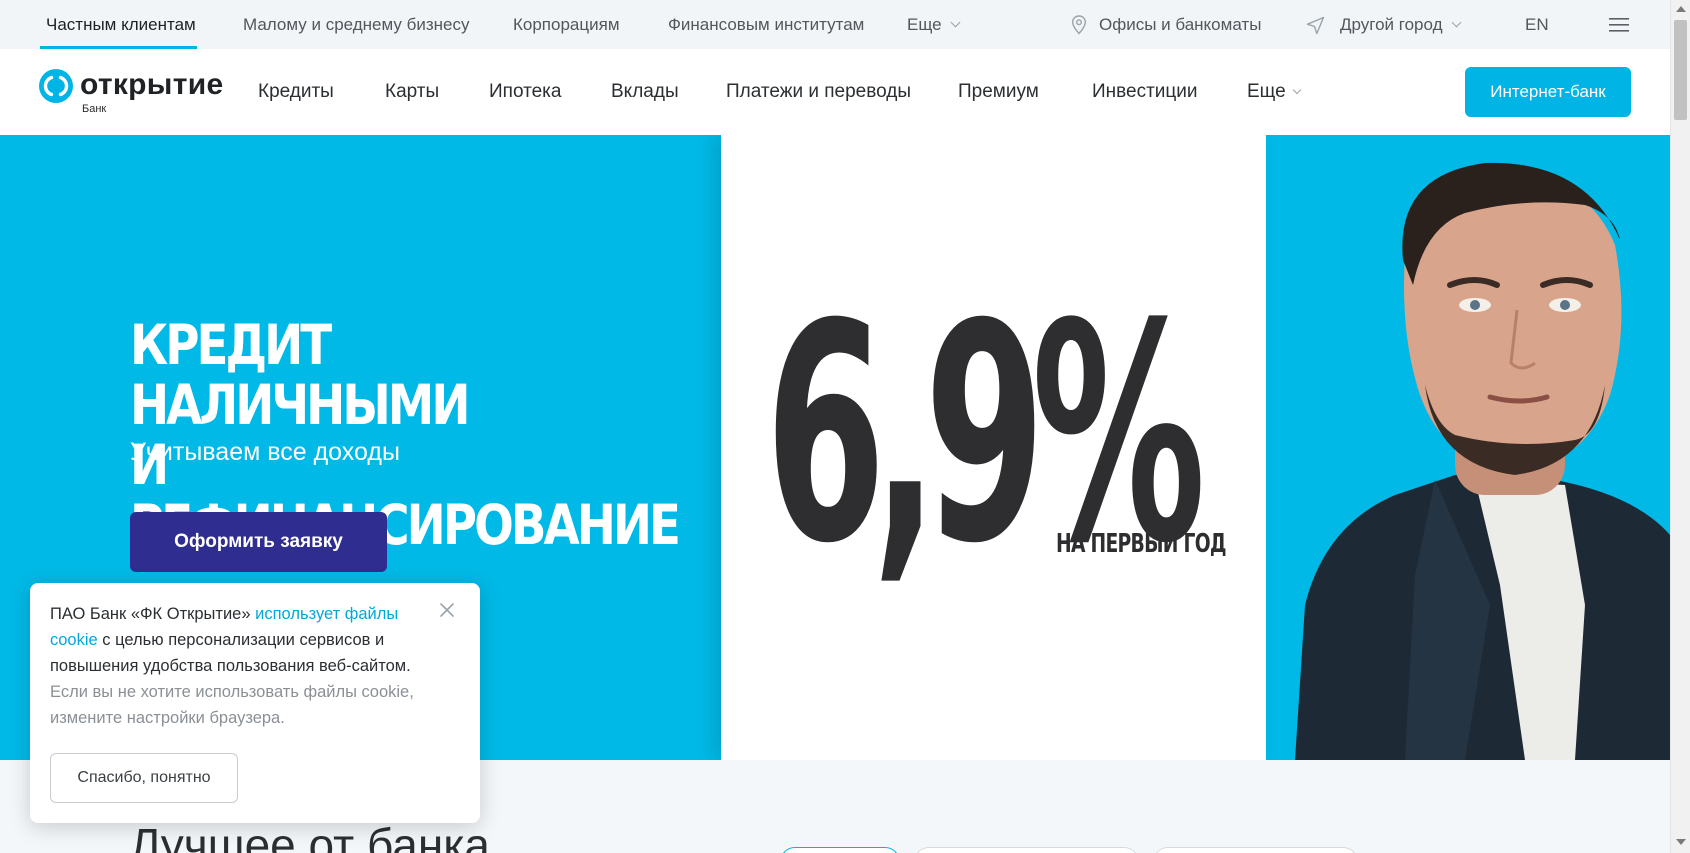 This screenshot has width=1690, height=853. Describe the element at coordinates (1680, 70) in the screenshot. I see `scroll-thumb` at that location.